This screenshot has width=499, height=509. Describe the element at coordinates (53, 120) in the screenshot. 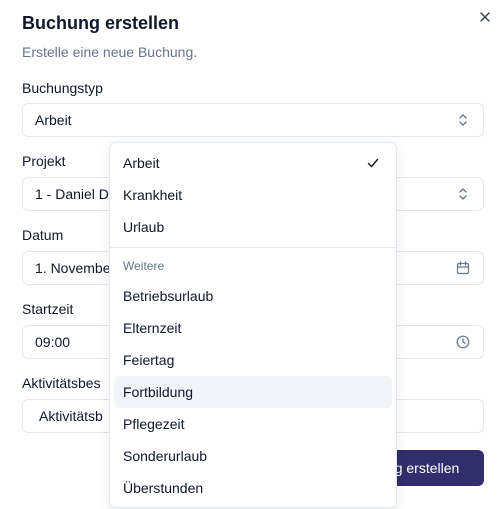

I see `booking-type-value: Arbeit` at that location.